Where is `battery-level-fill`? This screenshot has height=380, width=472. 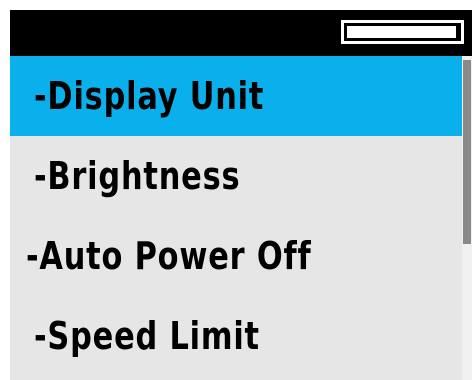 battery-level-fill is located at coordinates (401, 32).